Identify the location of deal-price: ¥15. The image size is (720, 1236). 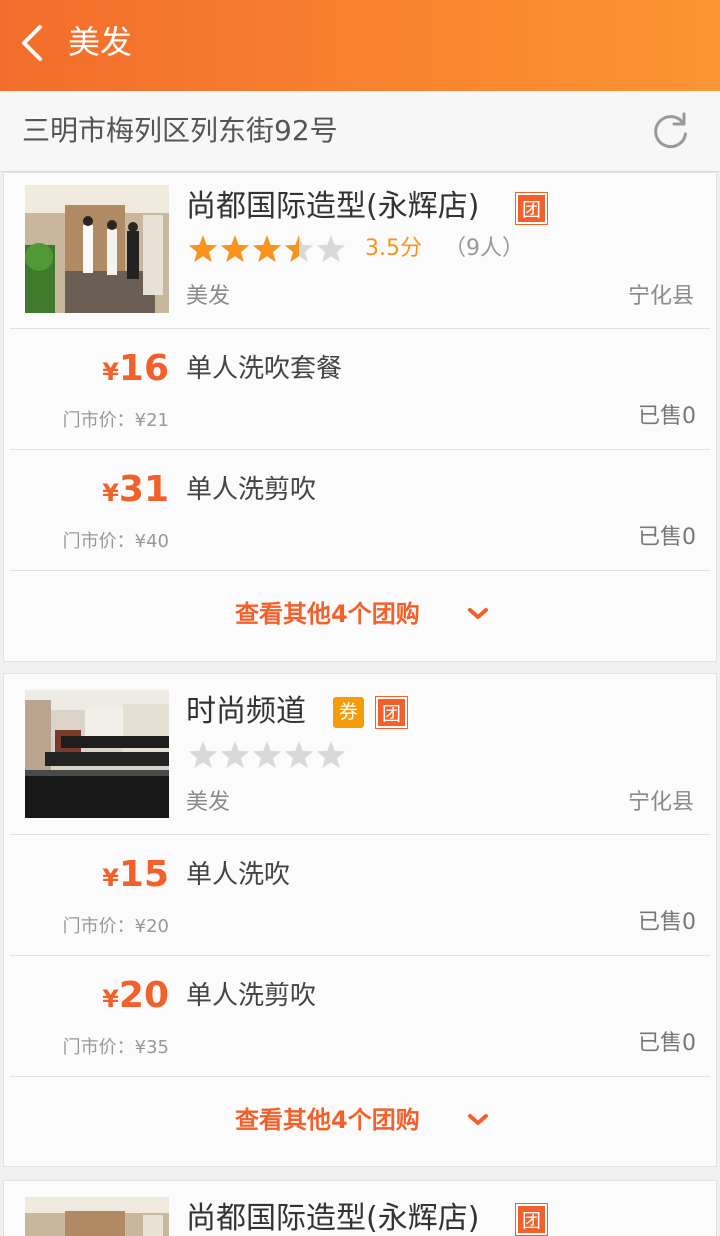
(135, 874).